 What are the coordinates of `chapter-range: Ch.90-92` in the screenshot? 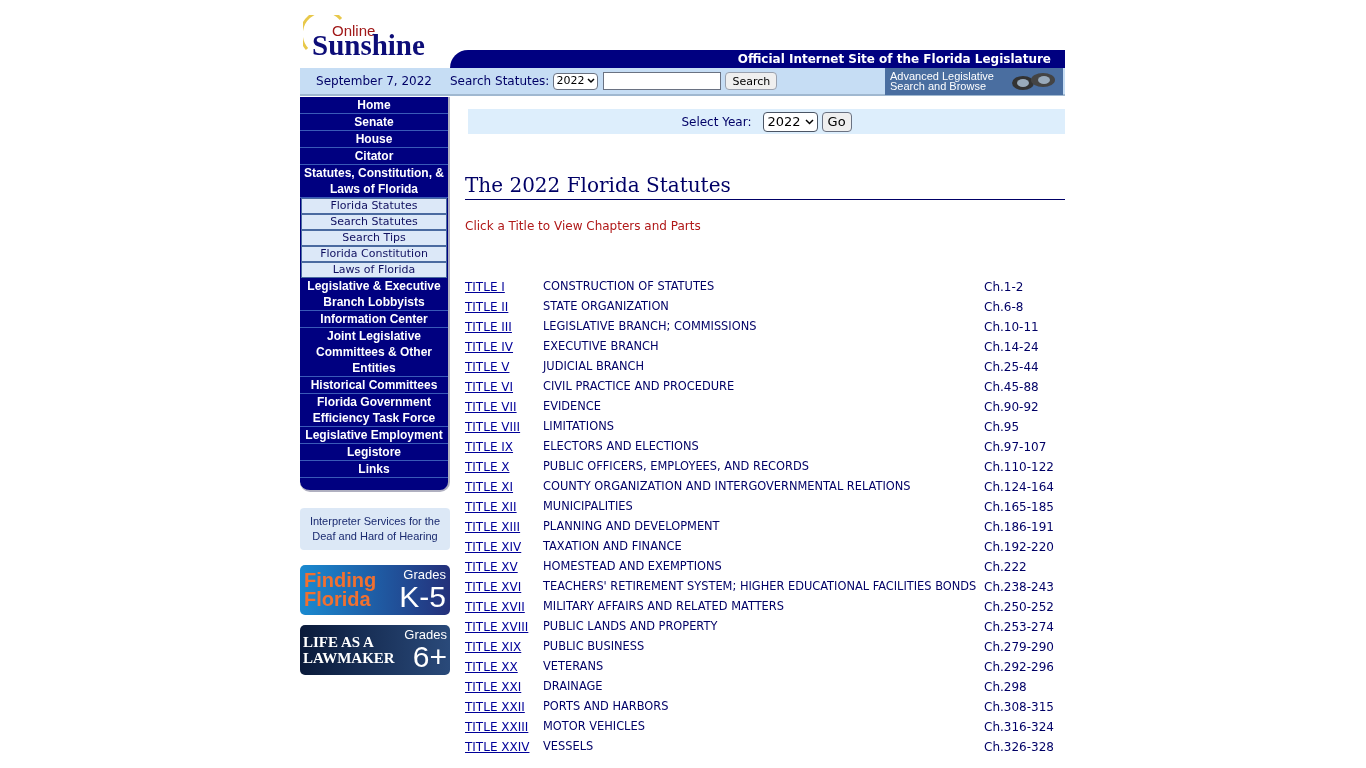 It's located at (1011, 407).